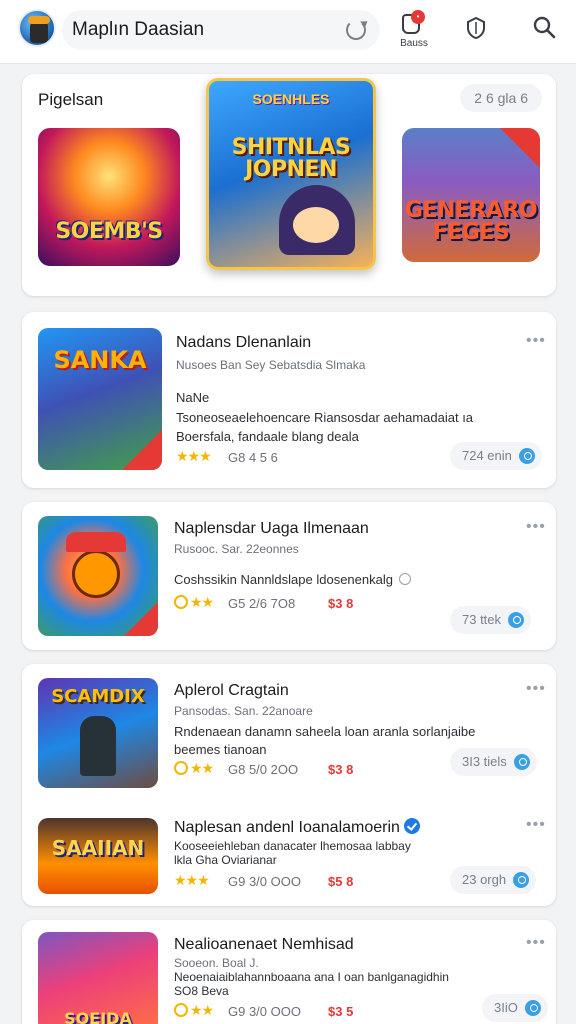  Describe the element at coordinates (221, 30) in the screenshot. I see `search-bar: Maplın Daasian` at that location.